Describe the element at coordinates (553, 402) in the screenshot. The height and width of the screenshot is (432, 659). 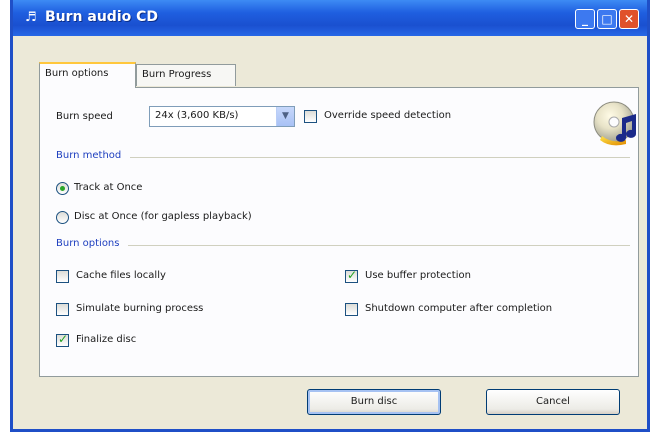
I see `cancel-button: Cancel` at that location.